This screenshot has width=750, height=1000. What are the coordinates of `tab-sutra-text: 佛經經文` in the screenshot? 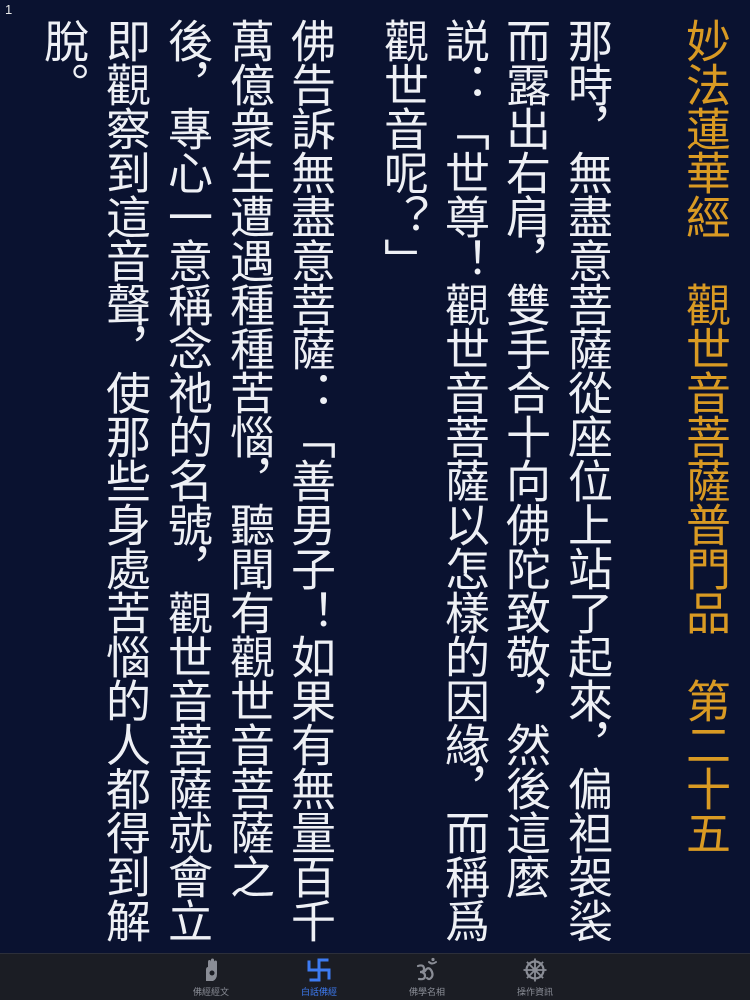 It's located at (211, 977).